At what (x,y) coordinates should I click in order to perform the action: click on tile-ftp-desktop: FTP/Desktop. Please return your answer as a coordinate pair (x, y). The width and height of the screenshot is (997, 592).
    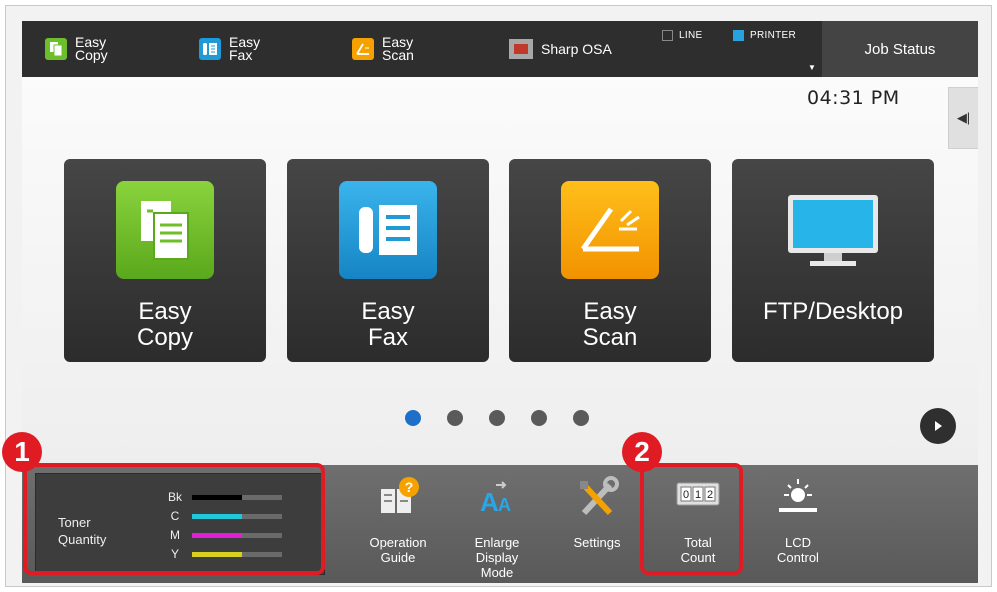
    Looking at the image, I should click on (833, 260).